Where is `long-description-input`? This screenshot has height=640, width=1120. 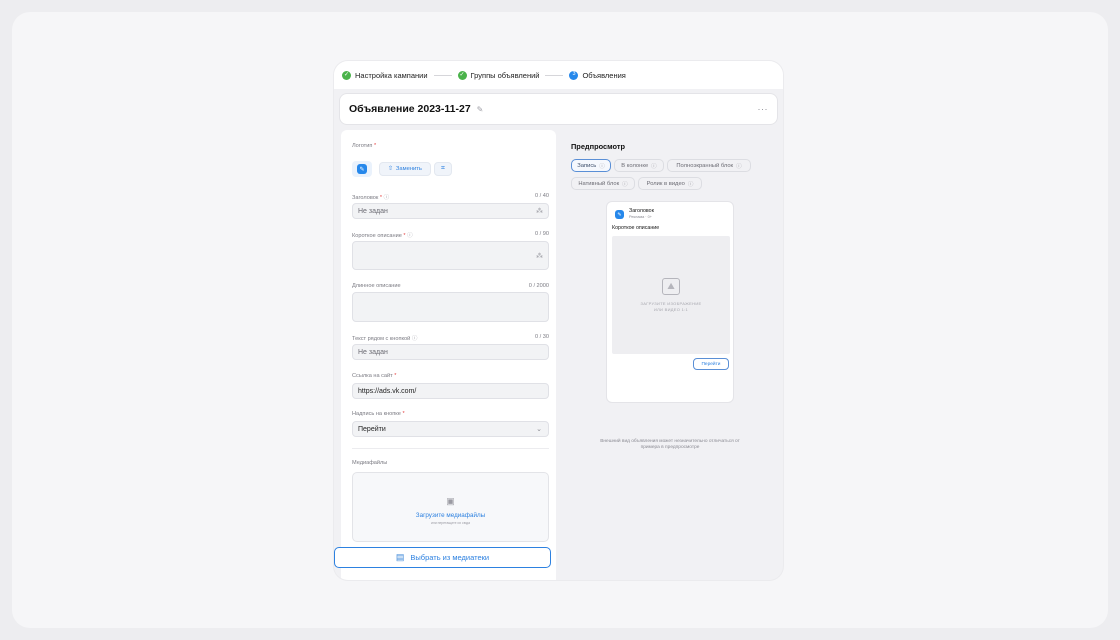 long-description-input is located at coordinates (450, 307).